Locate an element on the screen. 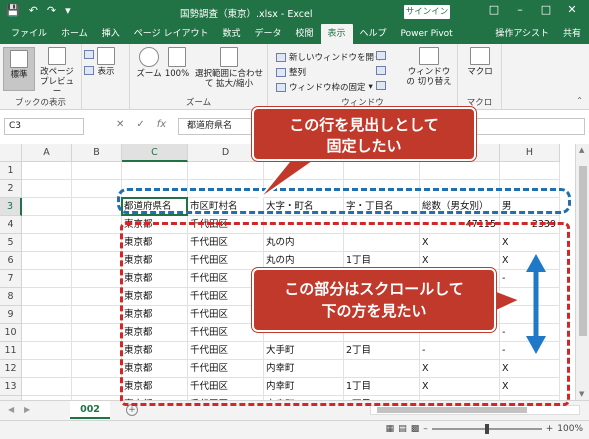  column-header-c: C is located at coordinates (155, 153).